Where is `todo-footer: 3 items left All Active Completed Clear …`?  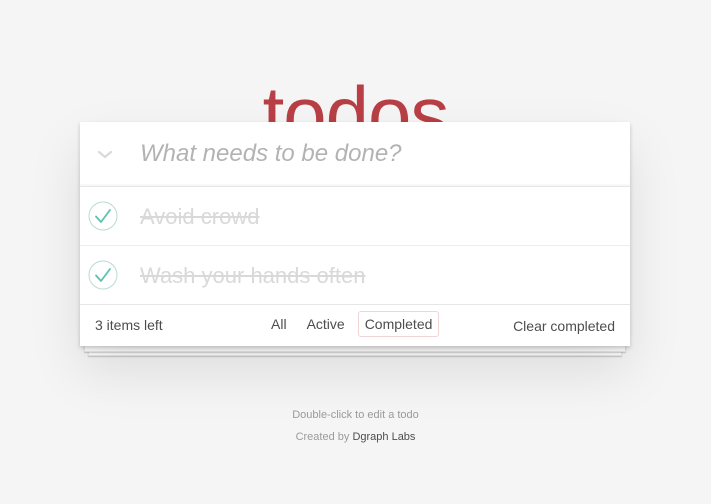 todo-footer: 3 items left All Active Completed Clear … is located at coordinates (355, 325).